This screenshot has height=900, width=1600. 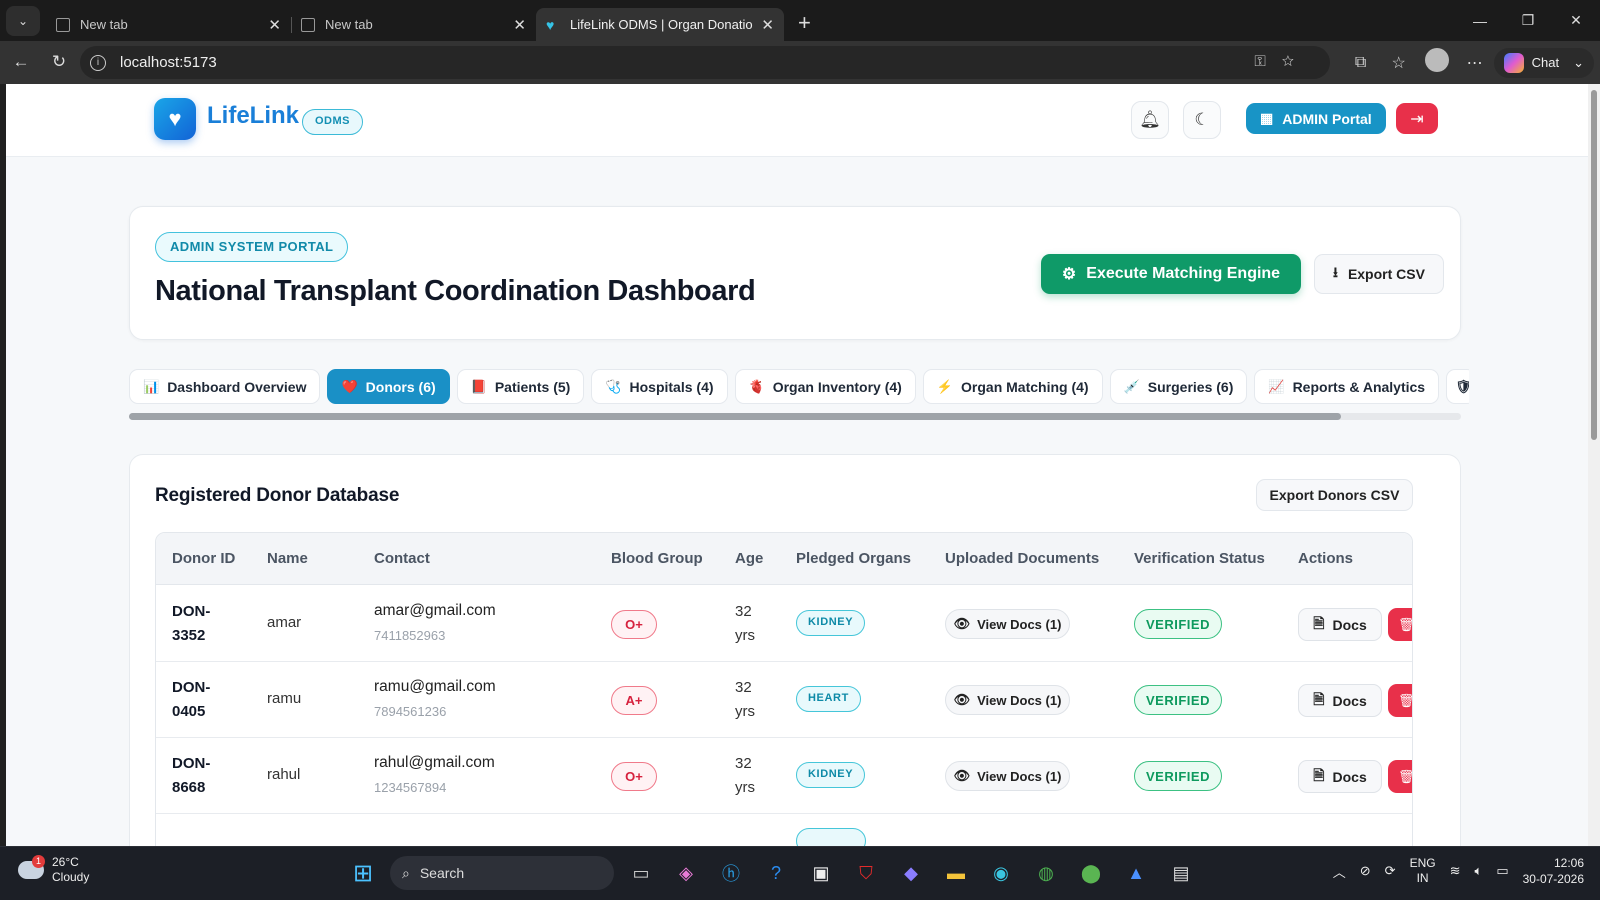 I want to click on tab-hospitals: 🩺 Hospitals (4), so click(x=659, y=386).